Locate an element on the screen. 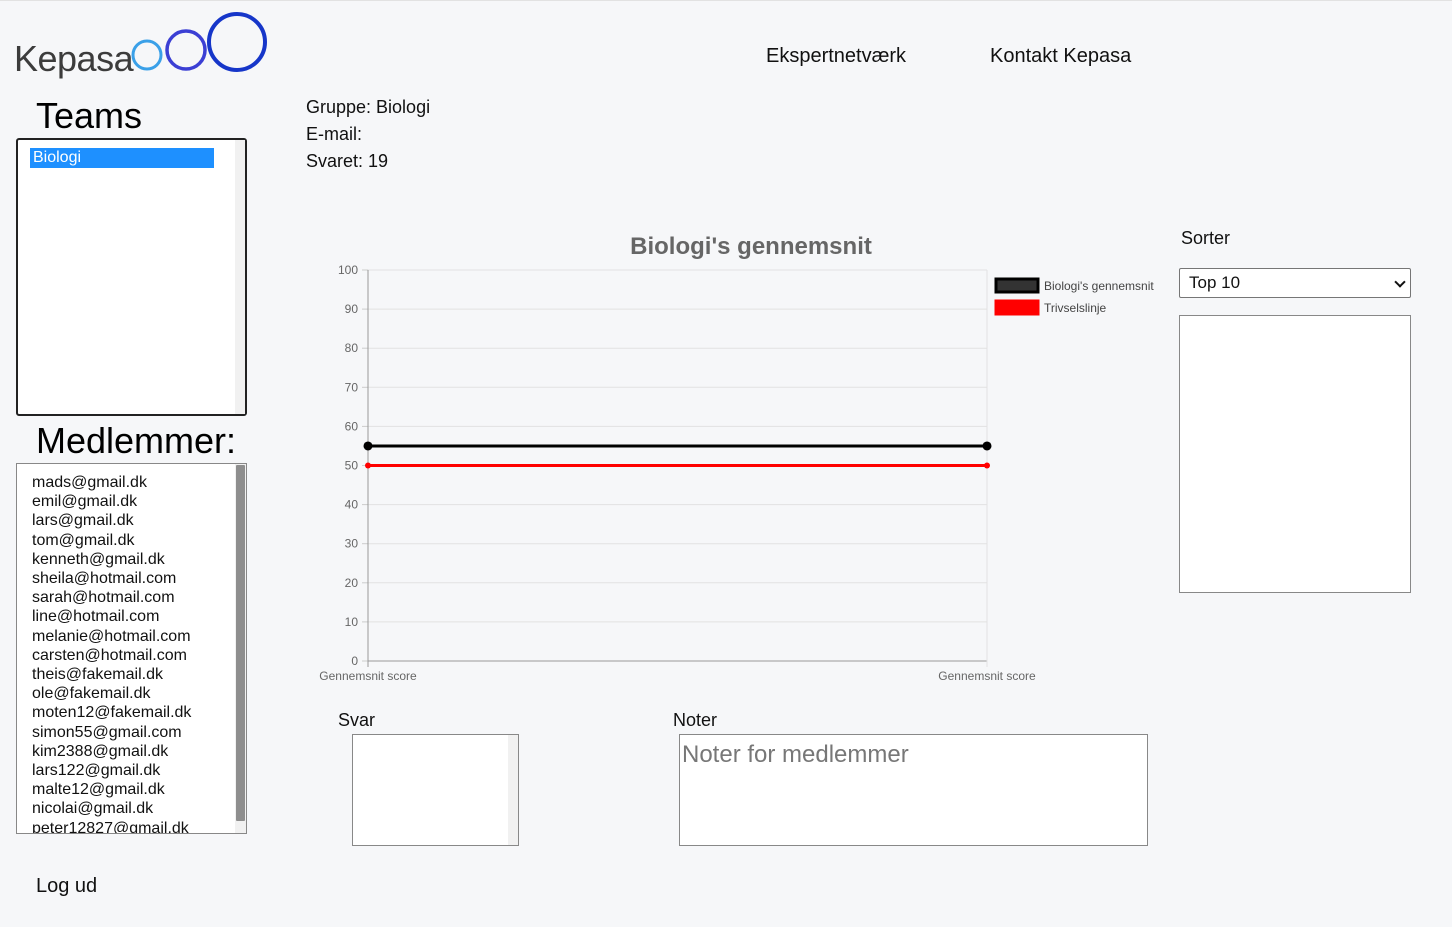  team-item-biologi: Biologi is located at coordinates (122, 158).